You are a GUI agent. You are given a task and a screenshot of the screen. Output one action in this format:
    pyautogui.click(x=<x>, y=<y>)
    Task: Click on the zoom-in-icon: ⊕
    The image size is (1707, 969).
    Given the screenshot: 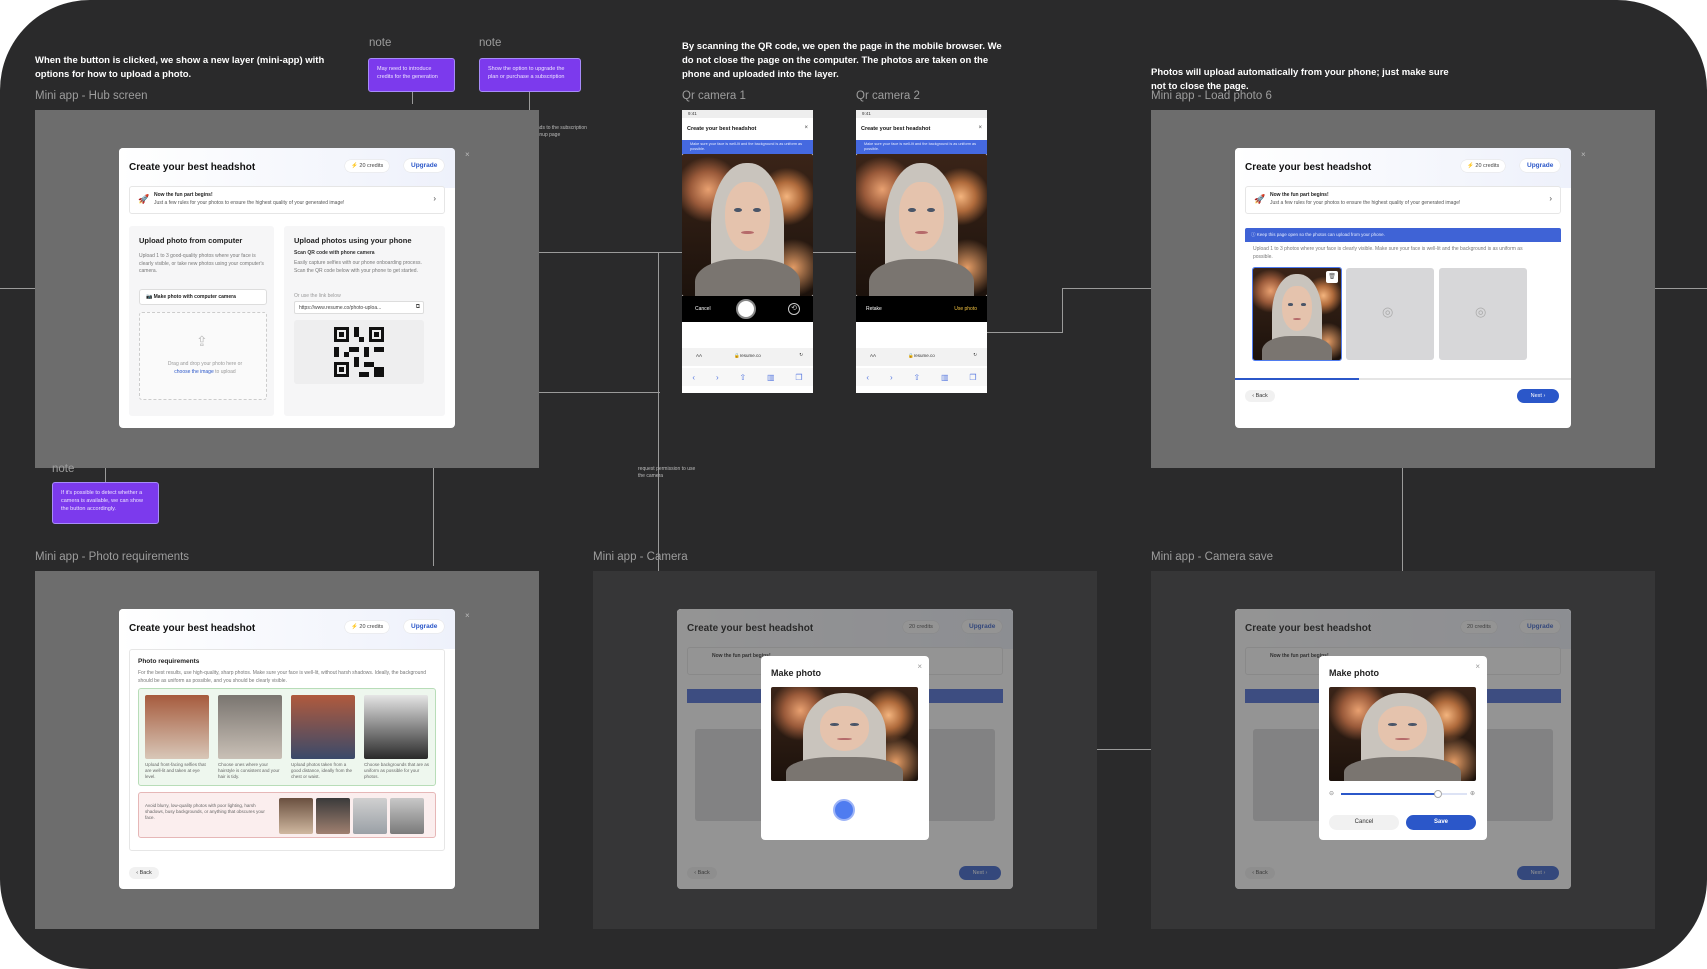 What is the action you would take?
    pyautogui.click(x=1472, y=793)
    